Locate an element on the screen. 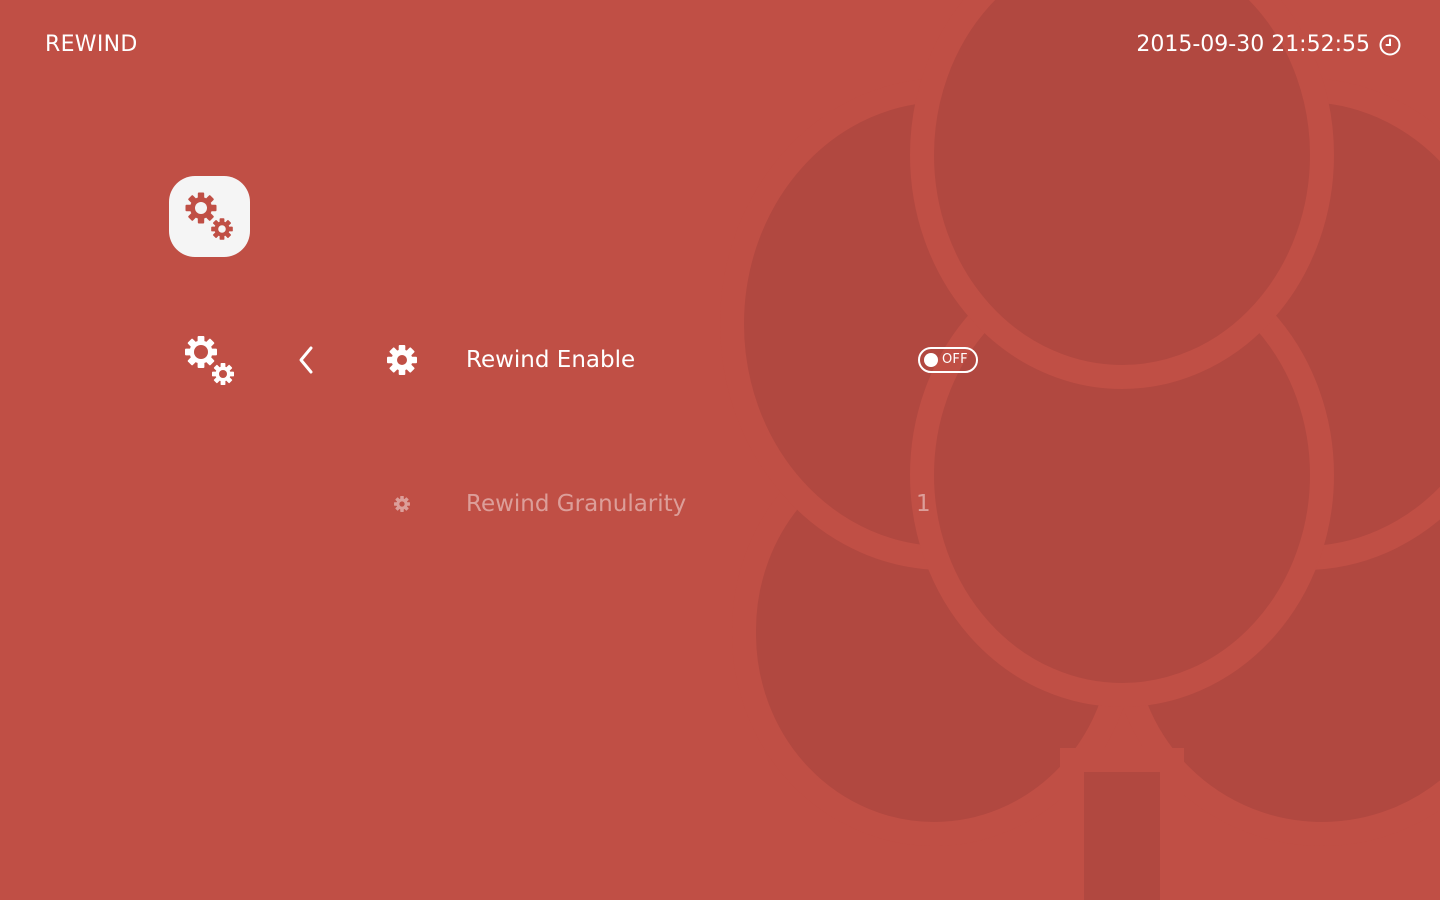  menu-item-label: Rewind Enable is located at coordinates (551, 360).